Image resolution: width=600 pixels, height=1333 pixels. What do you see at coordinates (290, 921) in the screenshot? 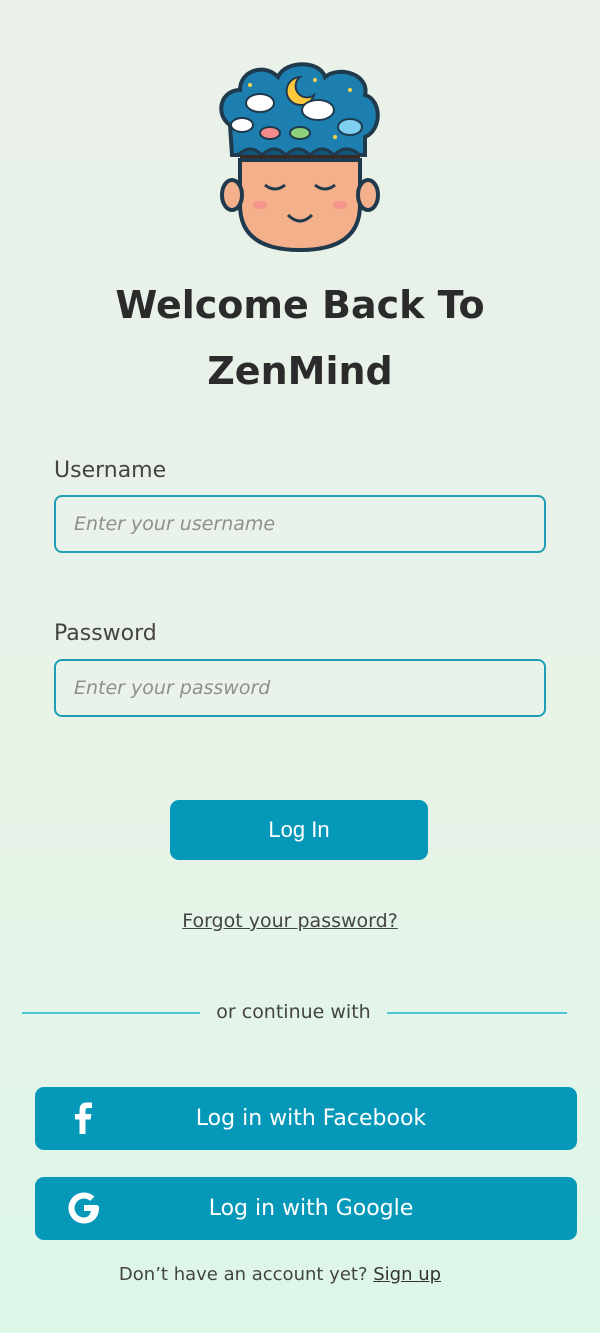
I see `forgot-password-link: Forgot your password?` at bounding box center [290, 921].